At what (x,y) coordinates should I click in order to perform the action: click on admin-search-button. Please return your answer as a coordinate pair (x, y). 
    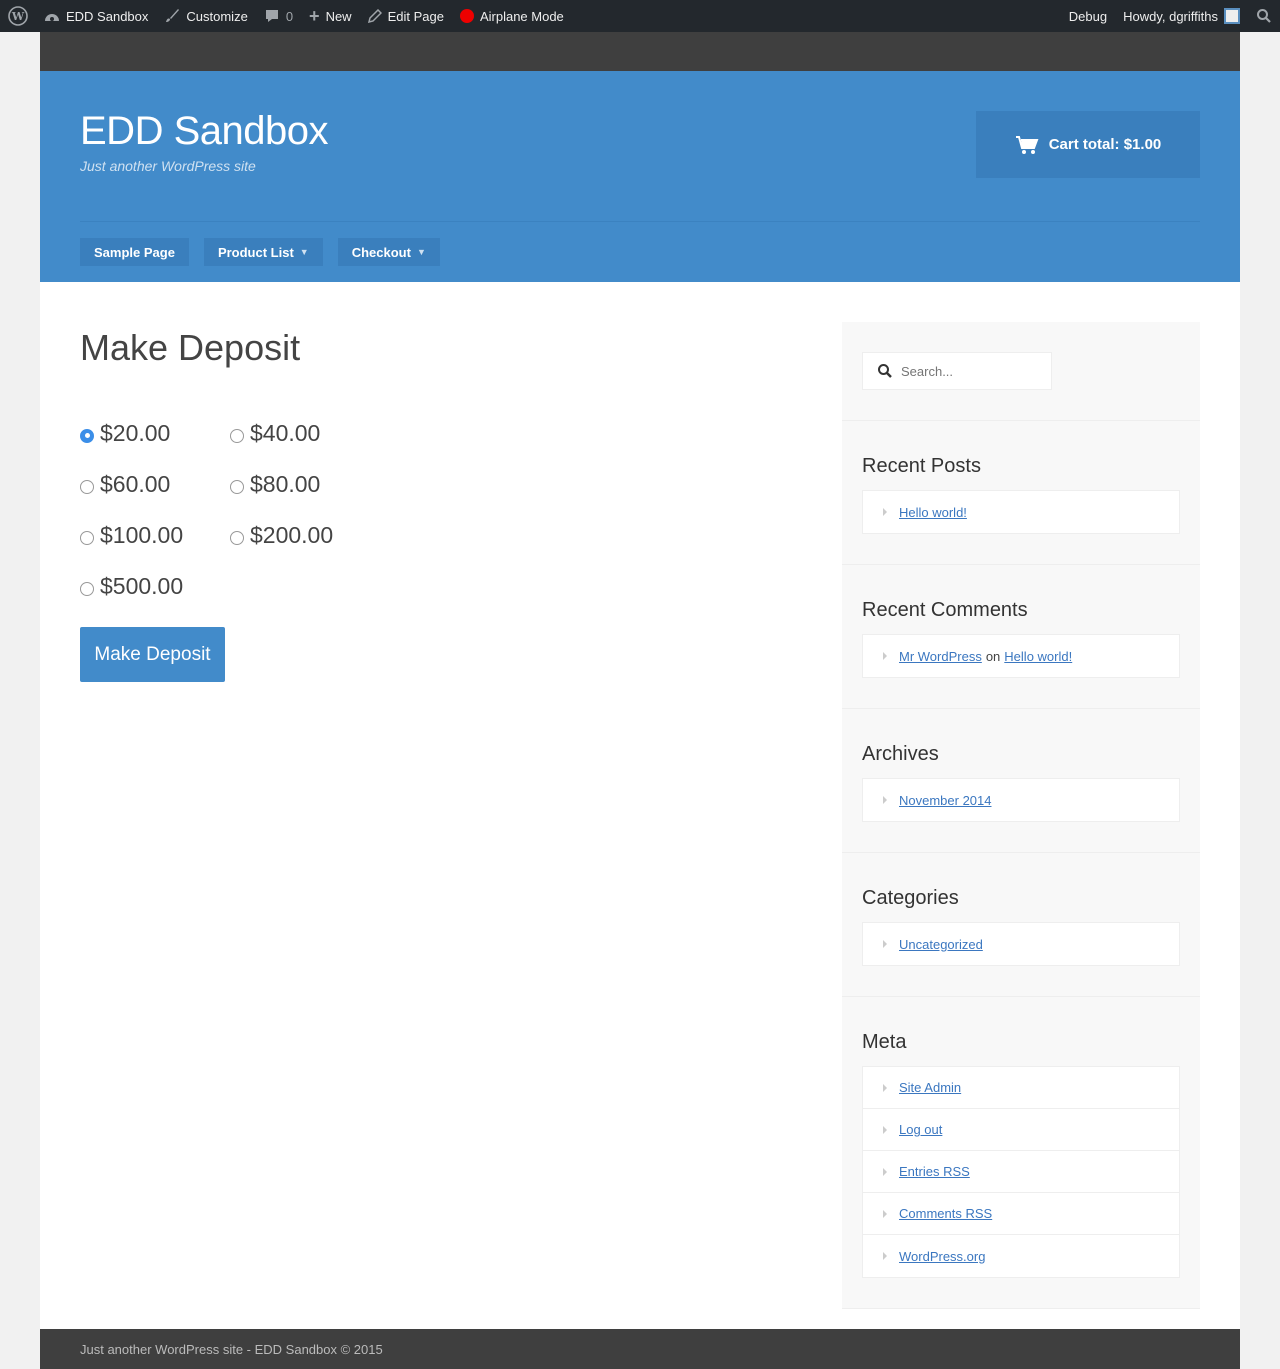
    Looking at the image, I should click on (1264, 16).